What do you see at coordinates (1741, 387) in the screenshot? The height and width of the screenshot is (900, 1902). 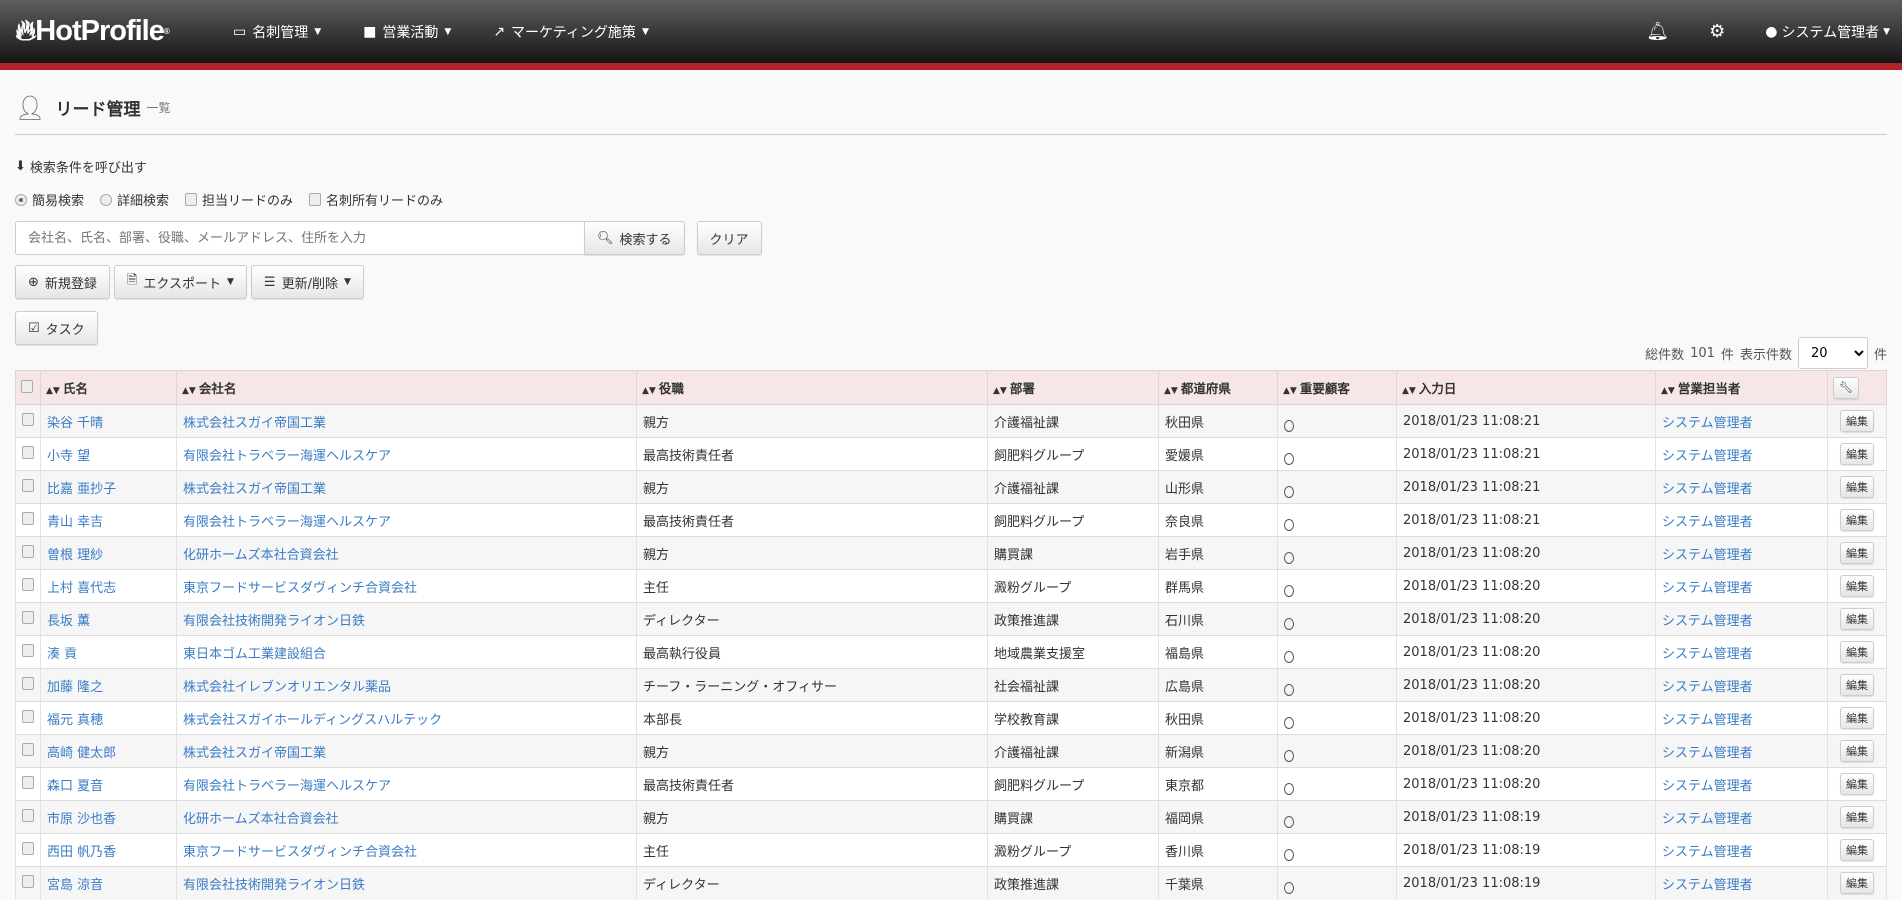 I see `column-header: ▲▼ 営業担当者` at bounding box center [1741, 387].